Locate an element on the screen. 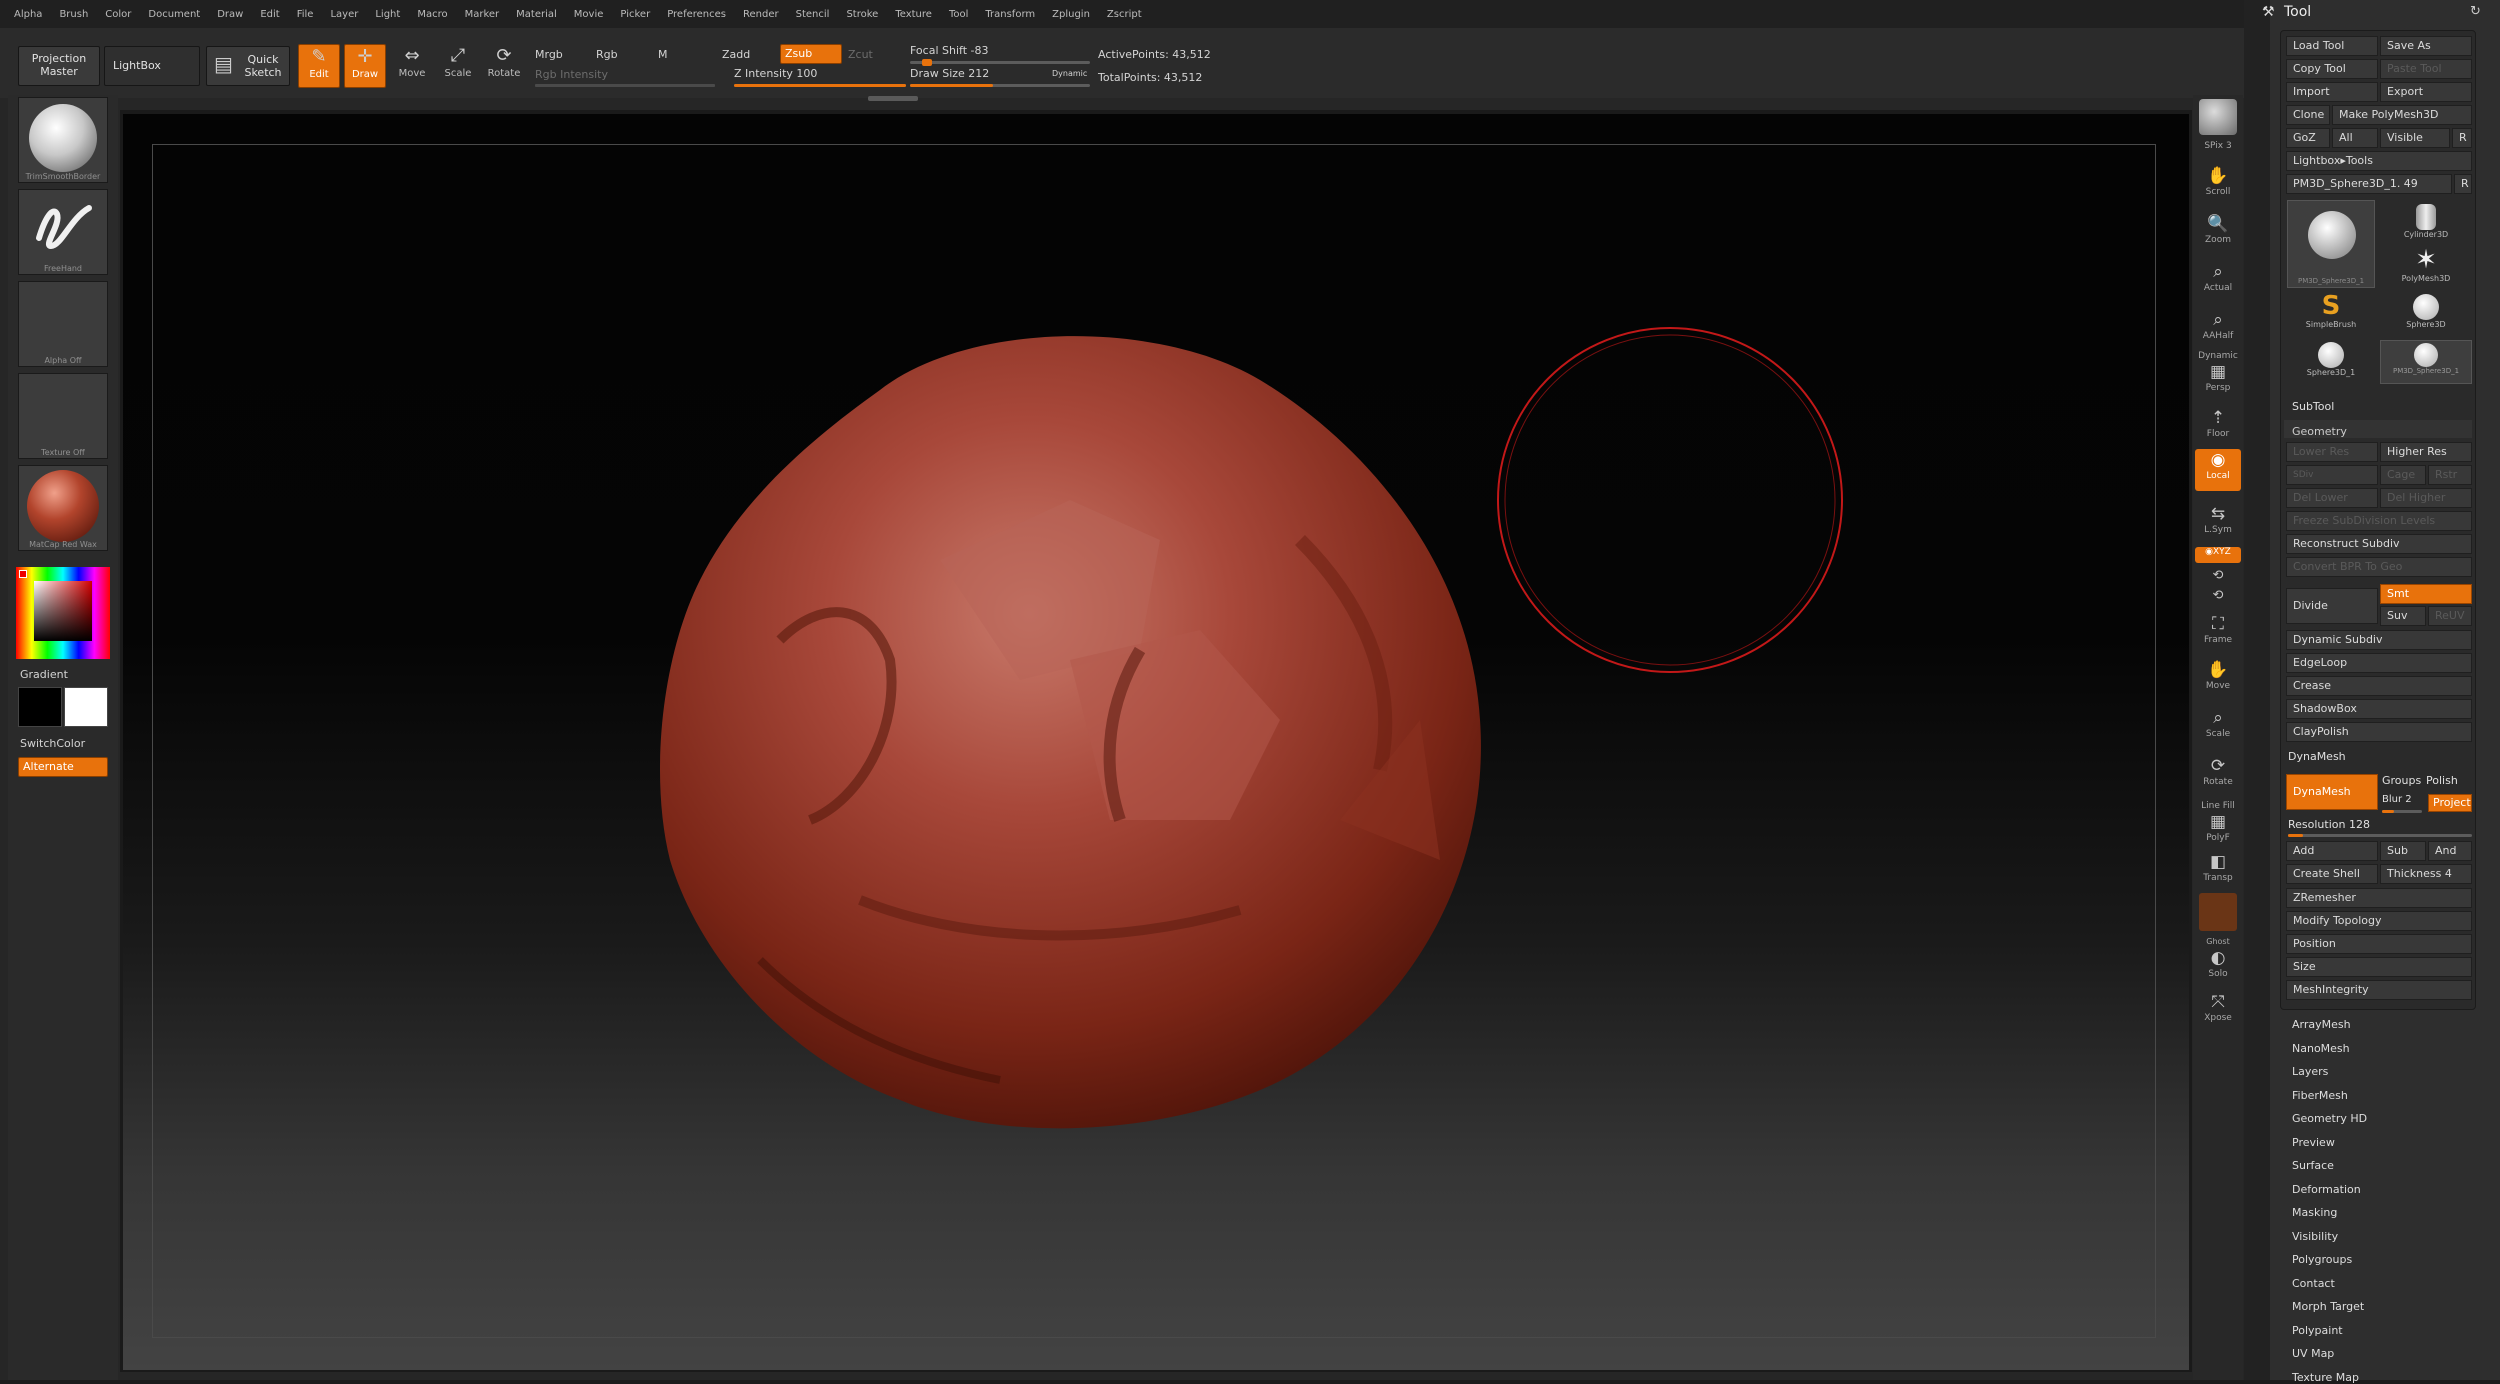 The width and height of the screenshot is (2500, 1384). thickness-slider: Thickness 4 is located at coordinates (2426, 874).